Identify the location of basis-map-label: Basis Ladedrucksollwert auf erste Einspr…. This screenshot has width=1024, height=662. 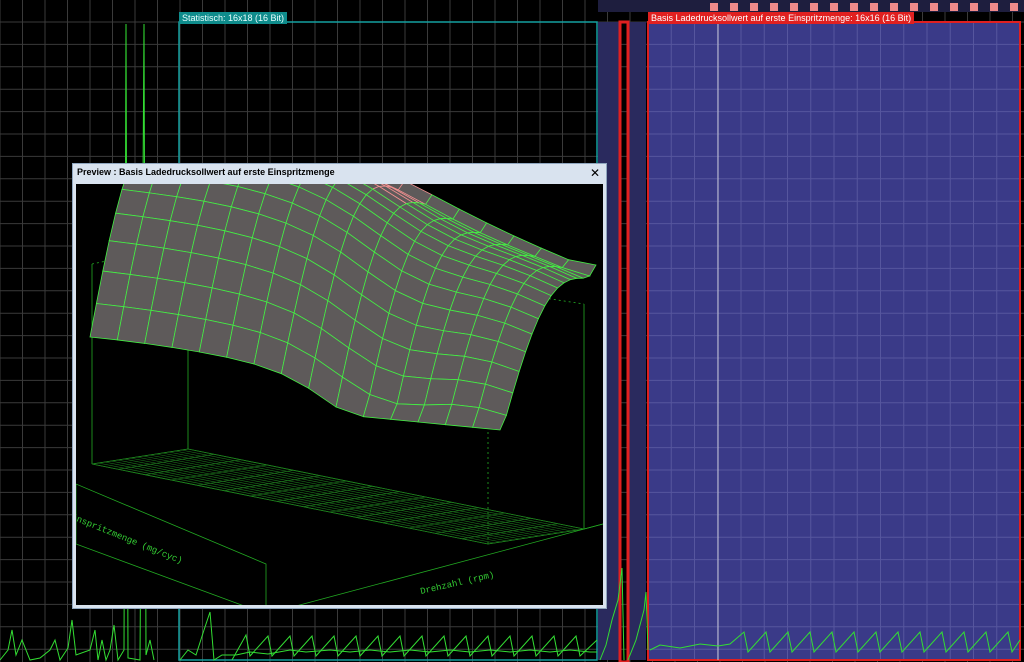
(781, 18).